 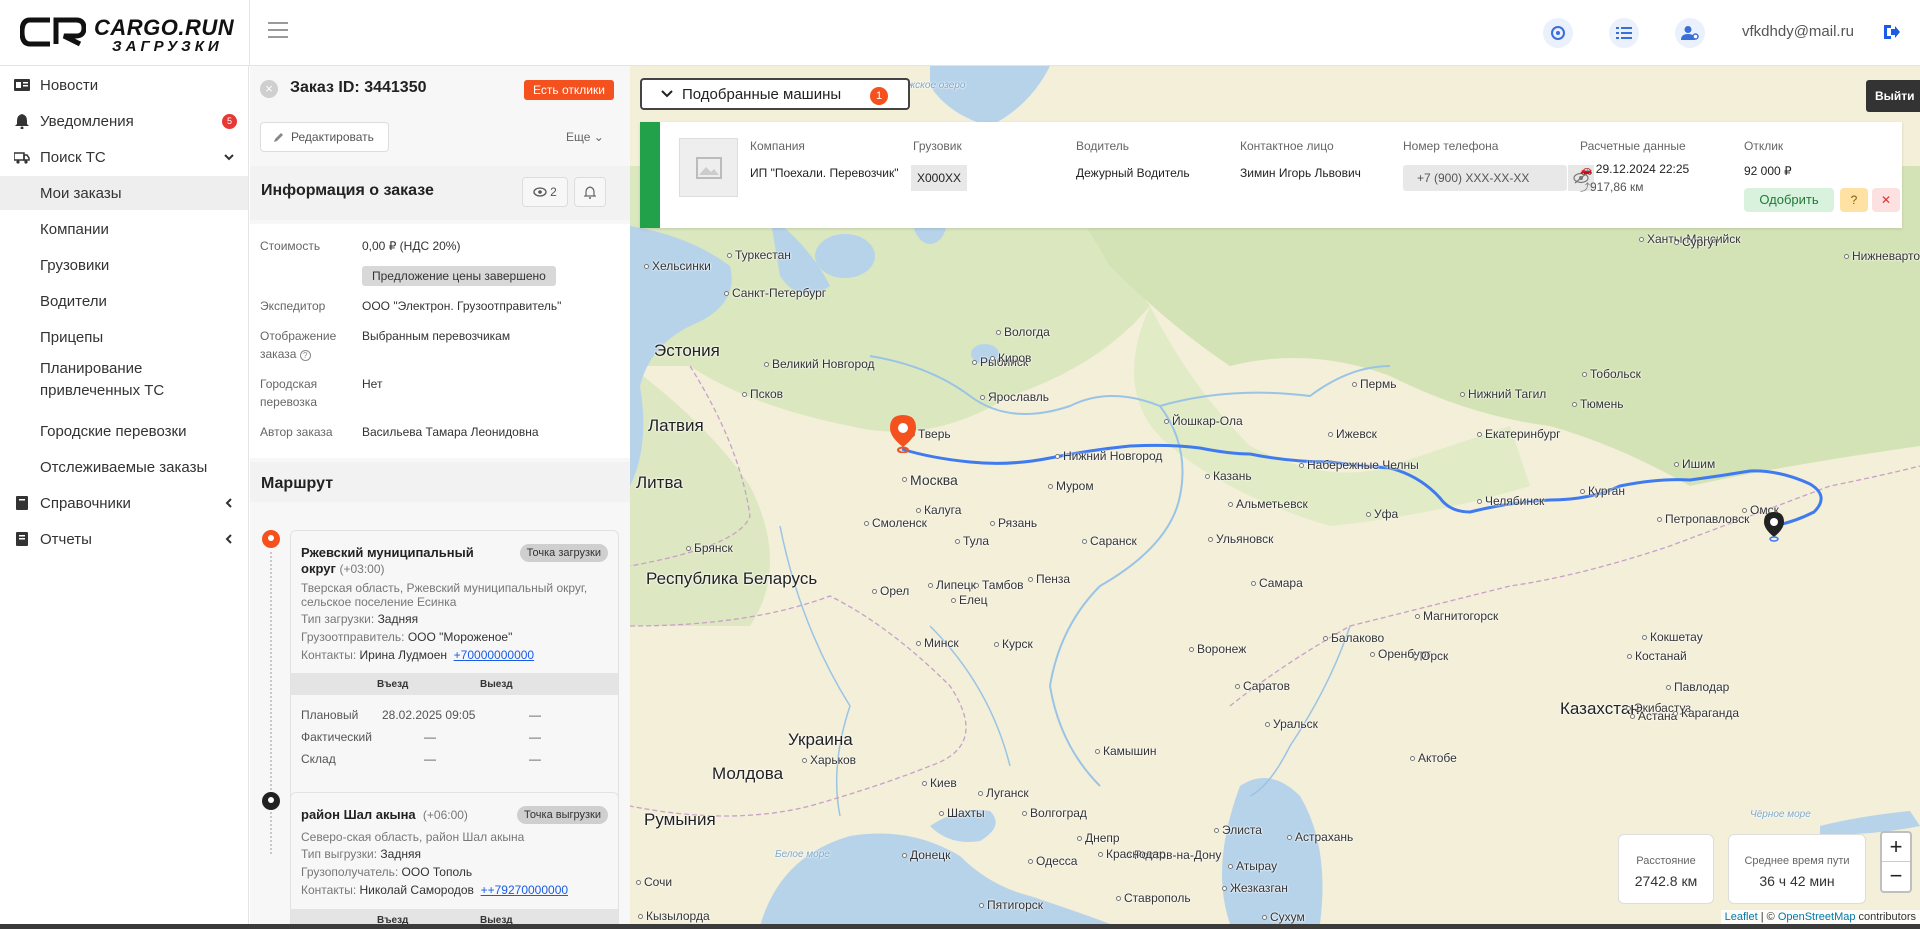 I want to click on leaflet-link: Leaflet, so click(x=1741, y=917).